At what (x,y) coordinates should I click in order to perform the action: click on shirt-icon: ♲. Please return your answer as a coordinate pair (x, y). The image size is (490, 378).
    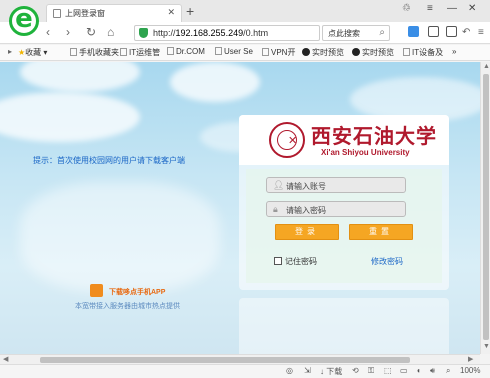
    Looking at the image, I should click on (406, 8).